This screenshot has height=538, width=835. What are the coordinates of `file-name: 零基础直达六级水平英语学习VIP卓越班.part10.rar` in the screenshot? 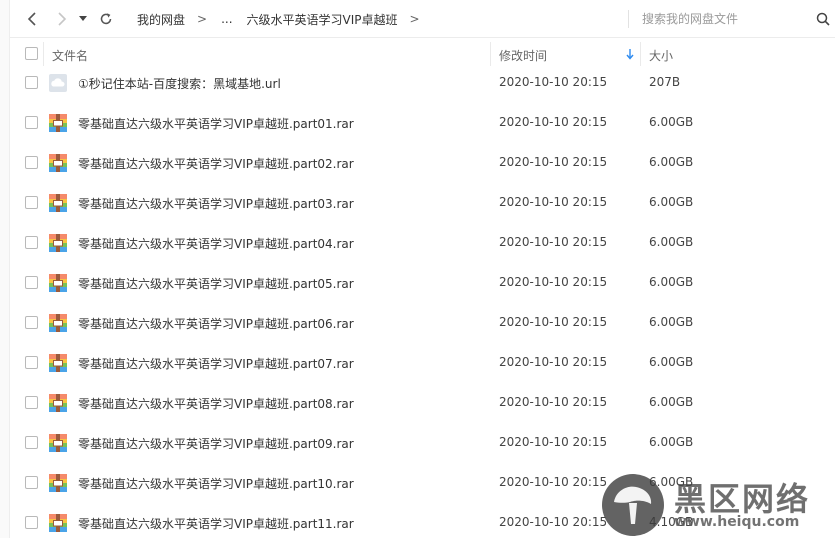 It's located at (216, 483).